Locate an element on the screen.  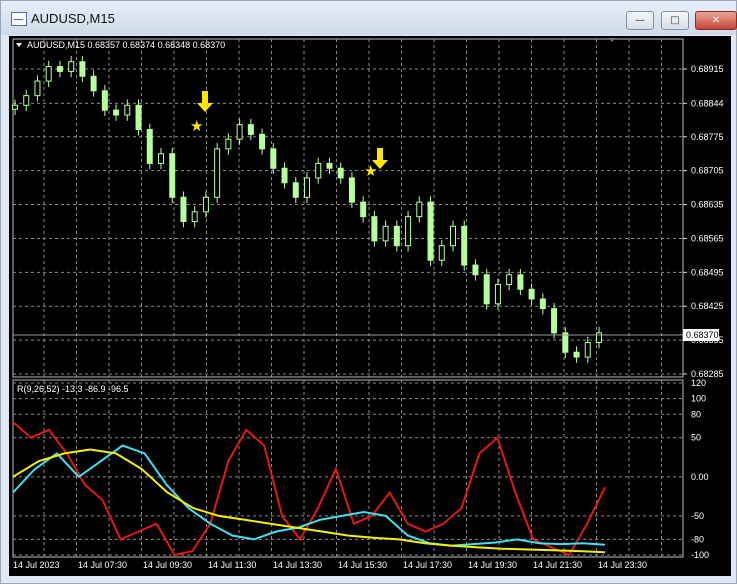
window-title: AUDUSD,M15 is located at coordinates (73, 18).